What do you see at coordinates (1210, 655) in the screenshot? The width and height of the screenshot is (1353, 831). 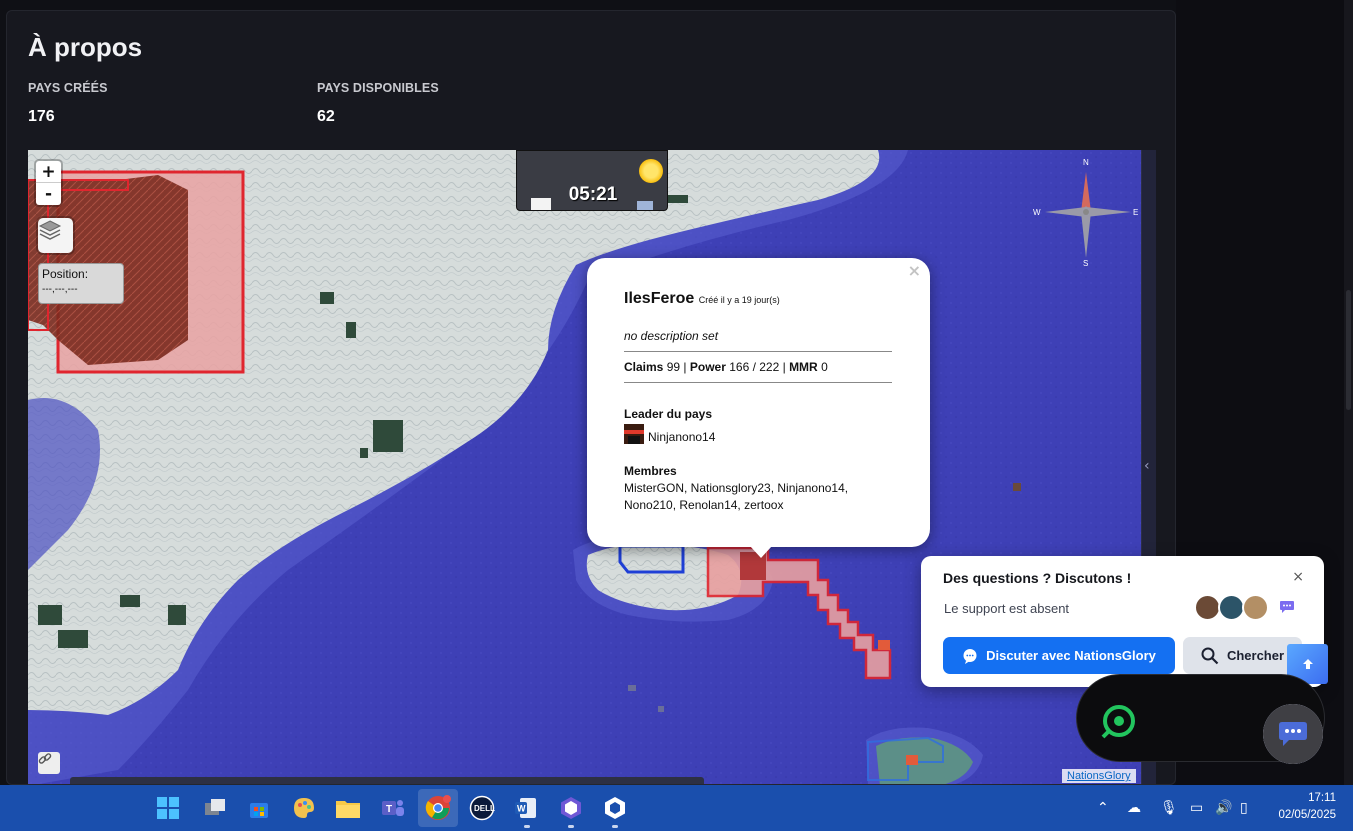 I see `search-icon` at bounding box center [1210, 655].